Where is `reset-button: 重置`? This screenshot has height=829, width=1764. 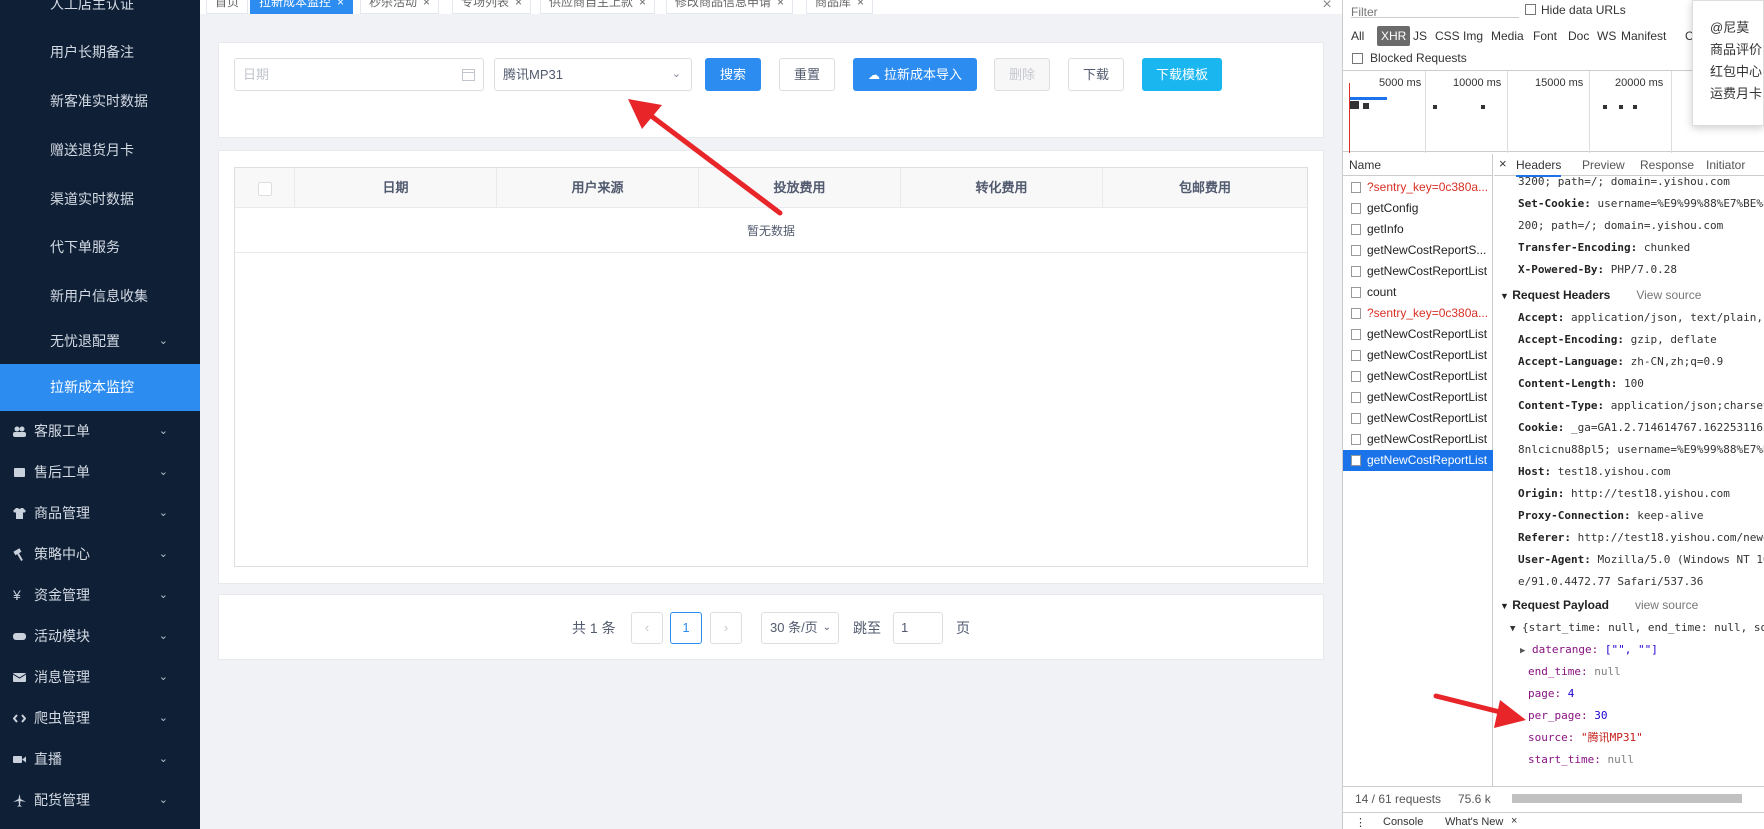
reset-button: 重置 is located at coordinates (807, 74).